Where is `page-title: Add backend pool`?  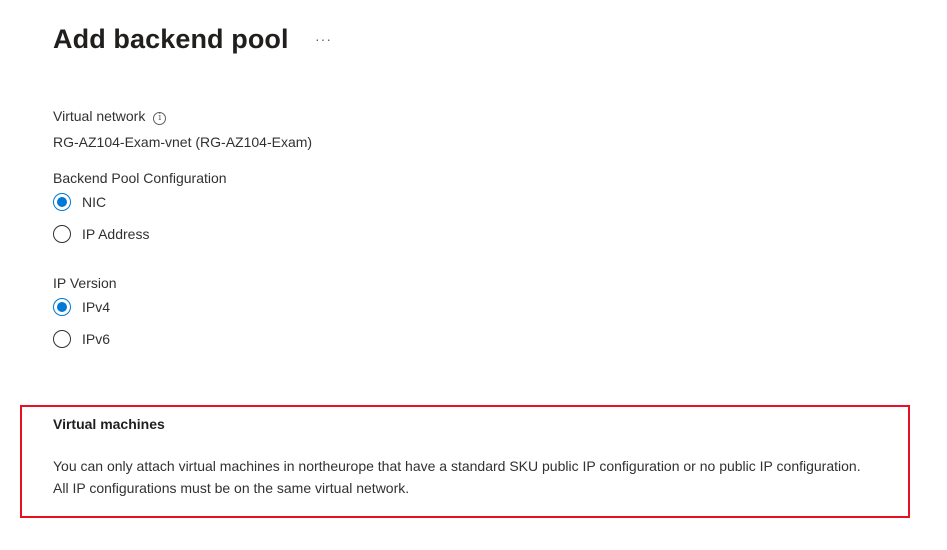
page-title: Add backend pool is located at coordinates (171, 39).